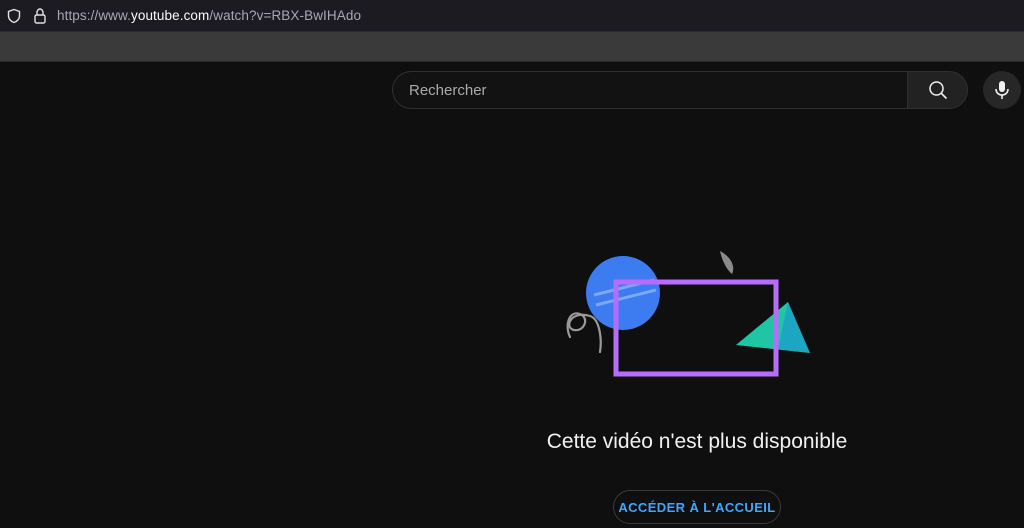 This screenshot has width=1024, height=528. I want to click on squiggle-shape, so click(584, 333).